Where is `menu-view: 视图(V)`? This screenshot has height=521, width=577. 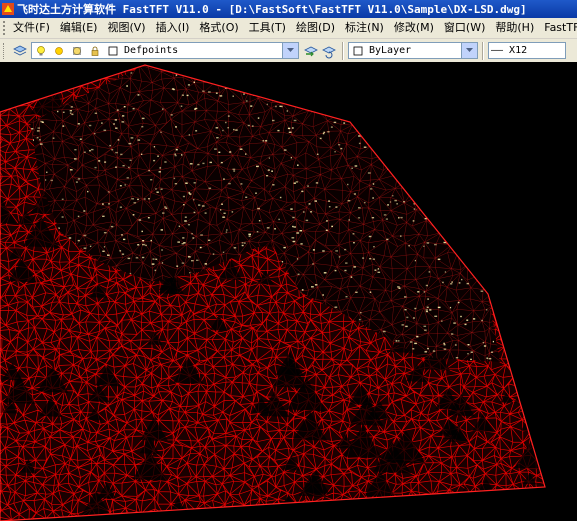
menu-view: 视图(V) is located at coordinates (126, 28).